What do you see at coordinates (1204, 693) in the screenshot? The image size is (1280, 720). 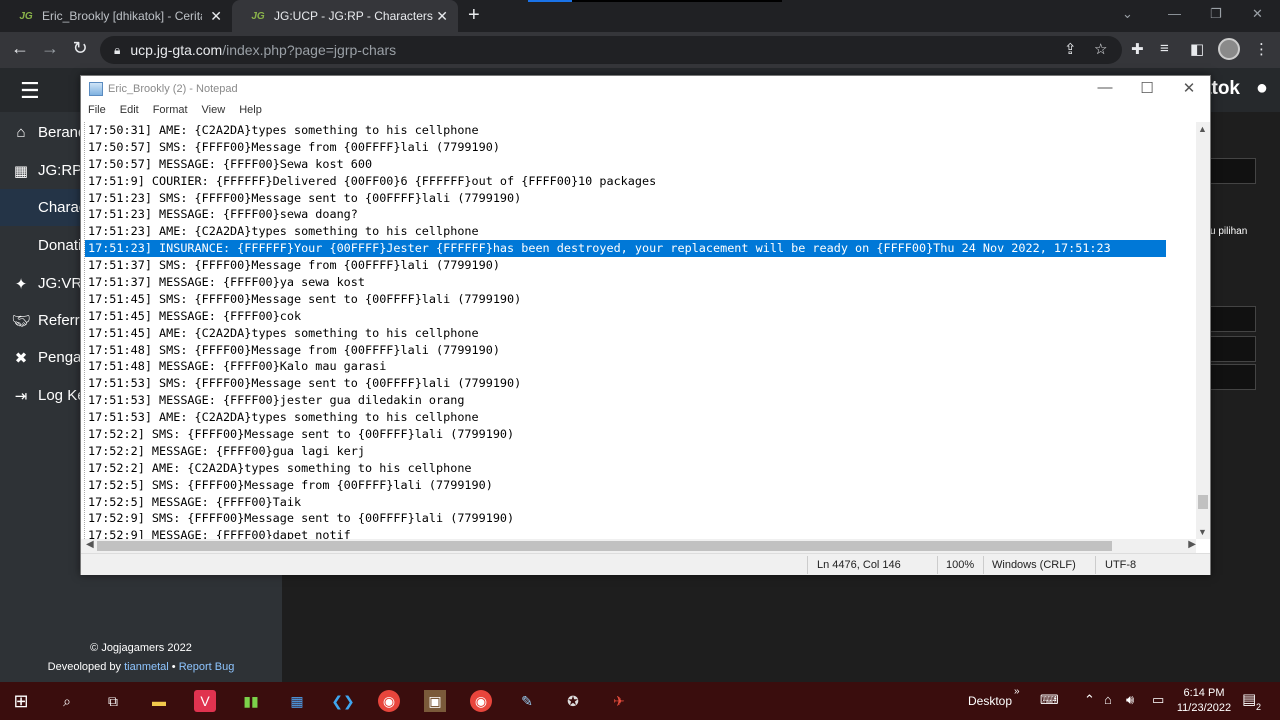 I see `time: 6:14 PM` at bounding box center [1204, 693].